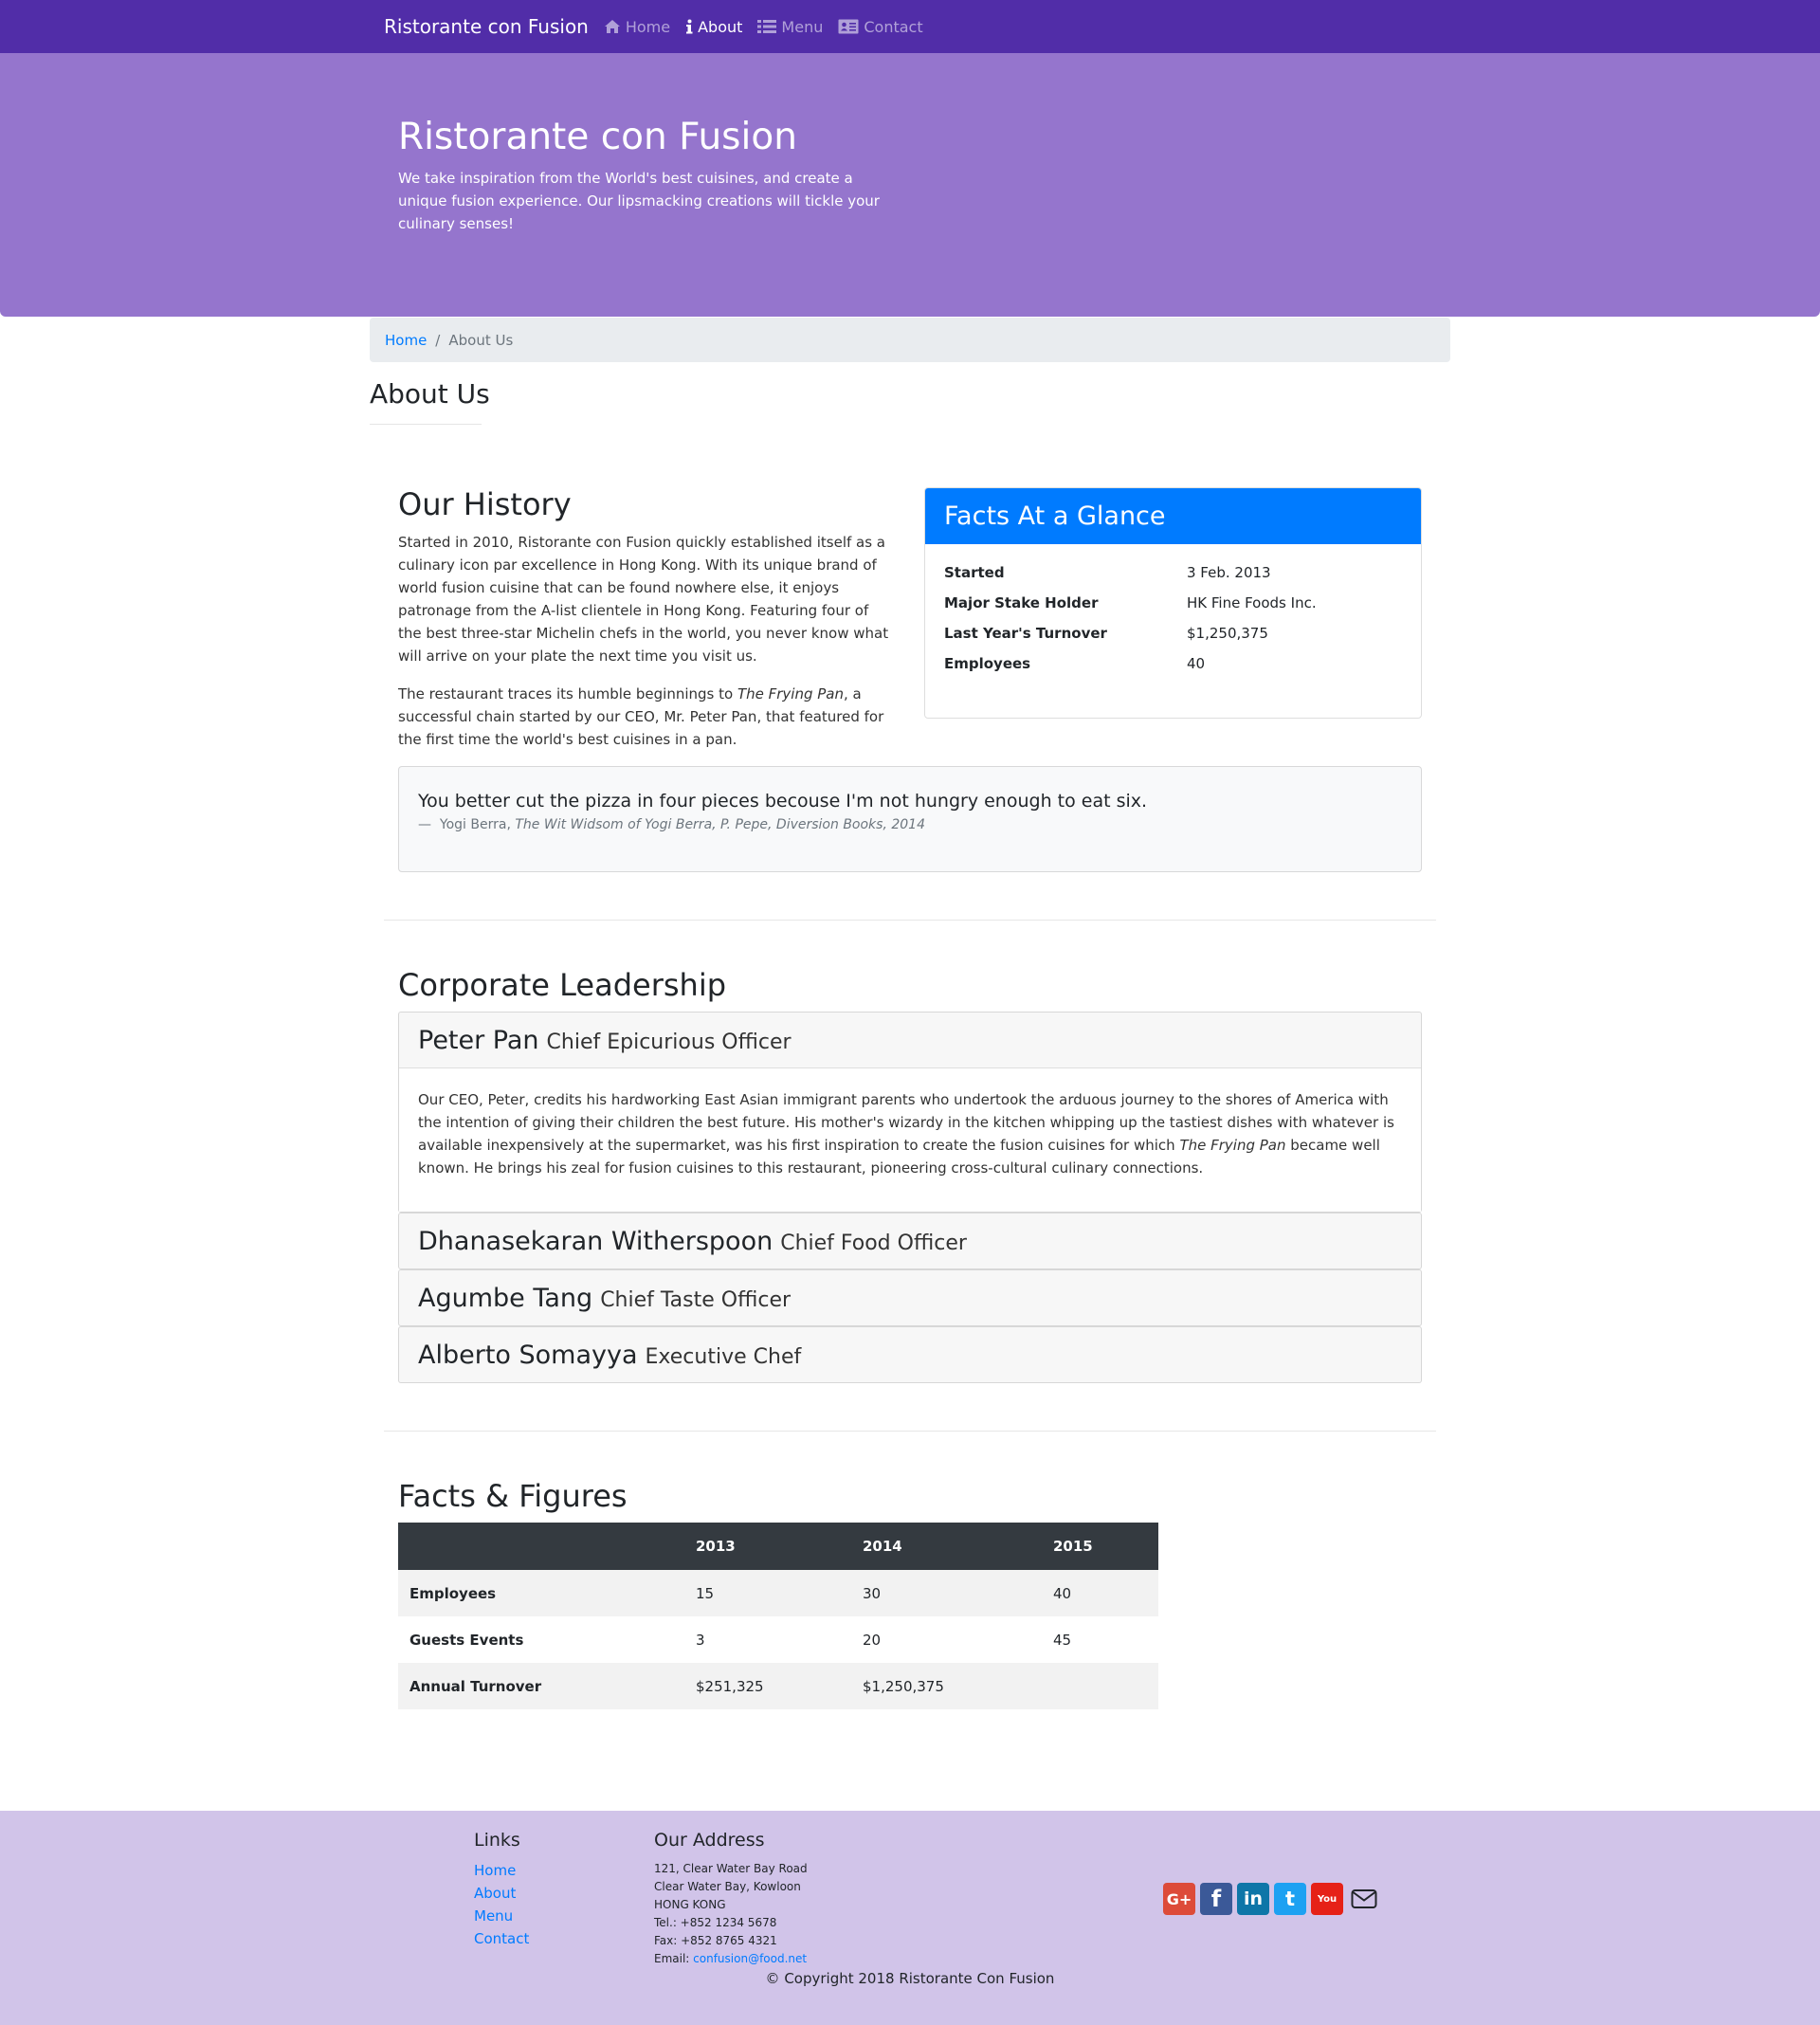 The image size is (1820, 2025). What do you see at coordinates (1100, 1546) in the screenshot?
I see `table-header-cell: 2015` at bounding box center [1100, 1546].